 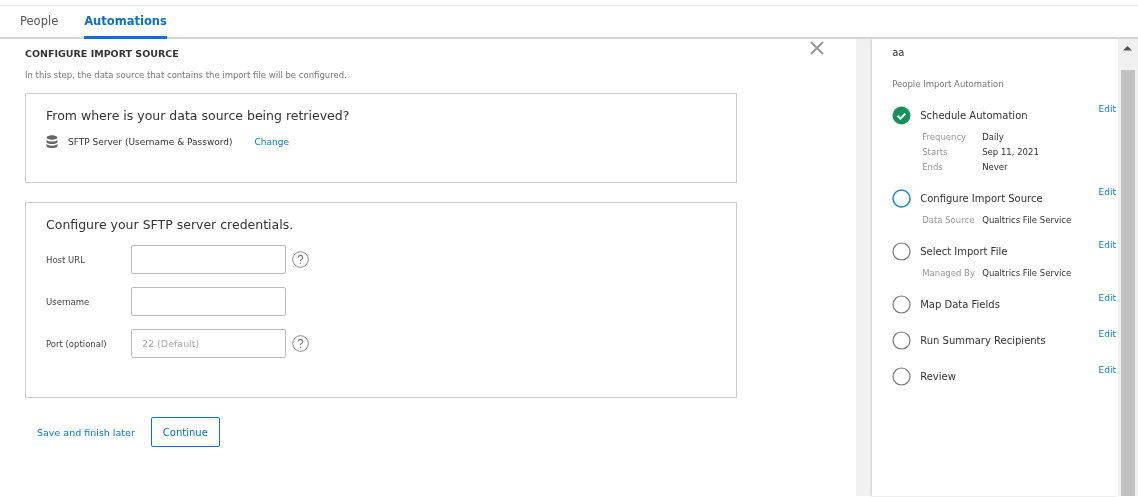 I want to click on step-title: Select Import File, so click(x=964, y=251).